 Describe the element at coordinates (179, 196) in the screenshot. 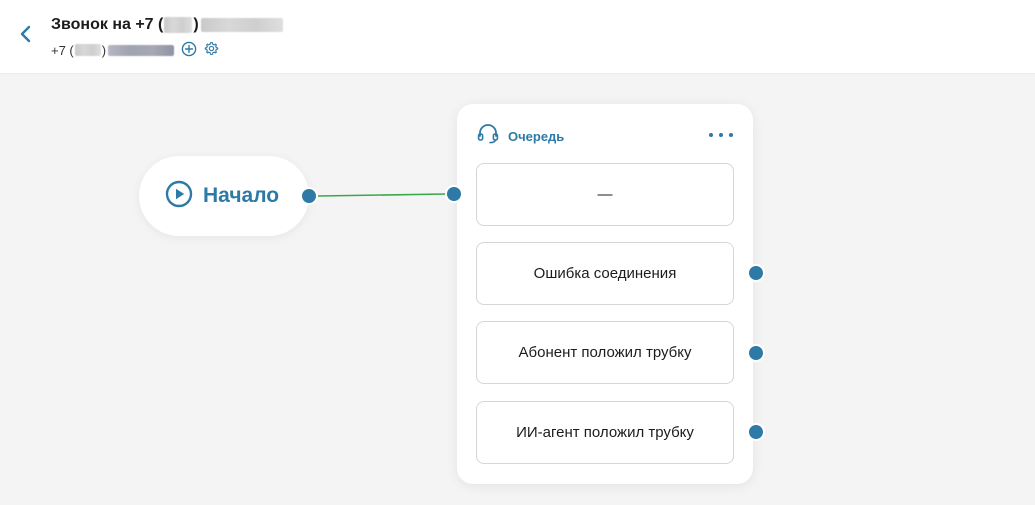

I see `play-circle-icon` at that location.